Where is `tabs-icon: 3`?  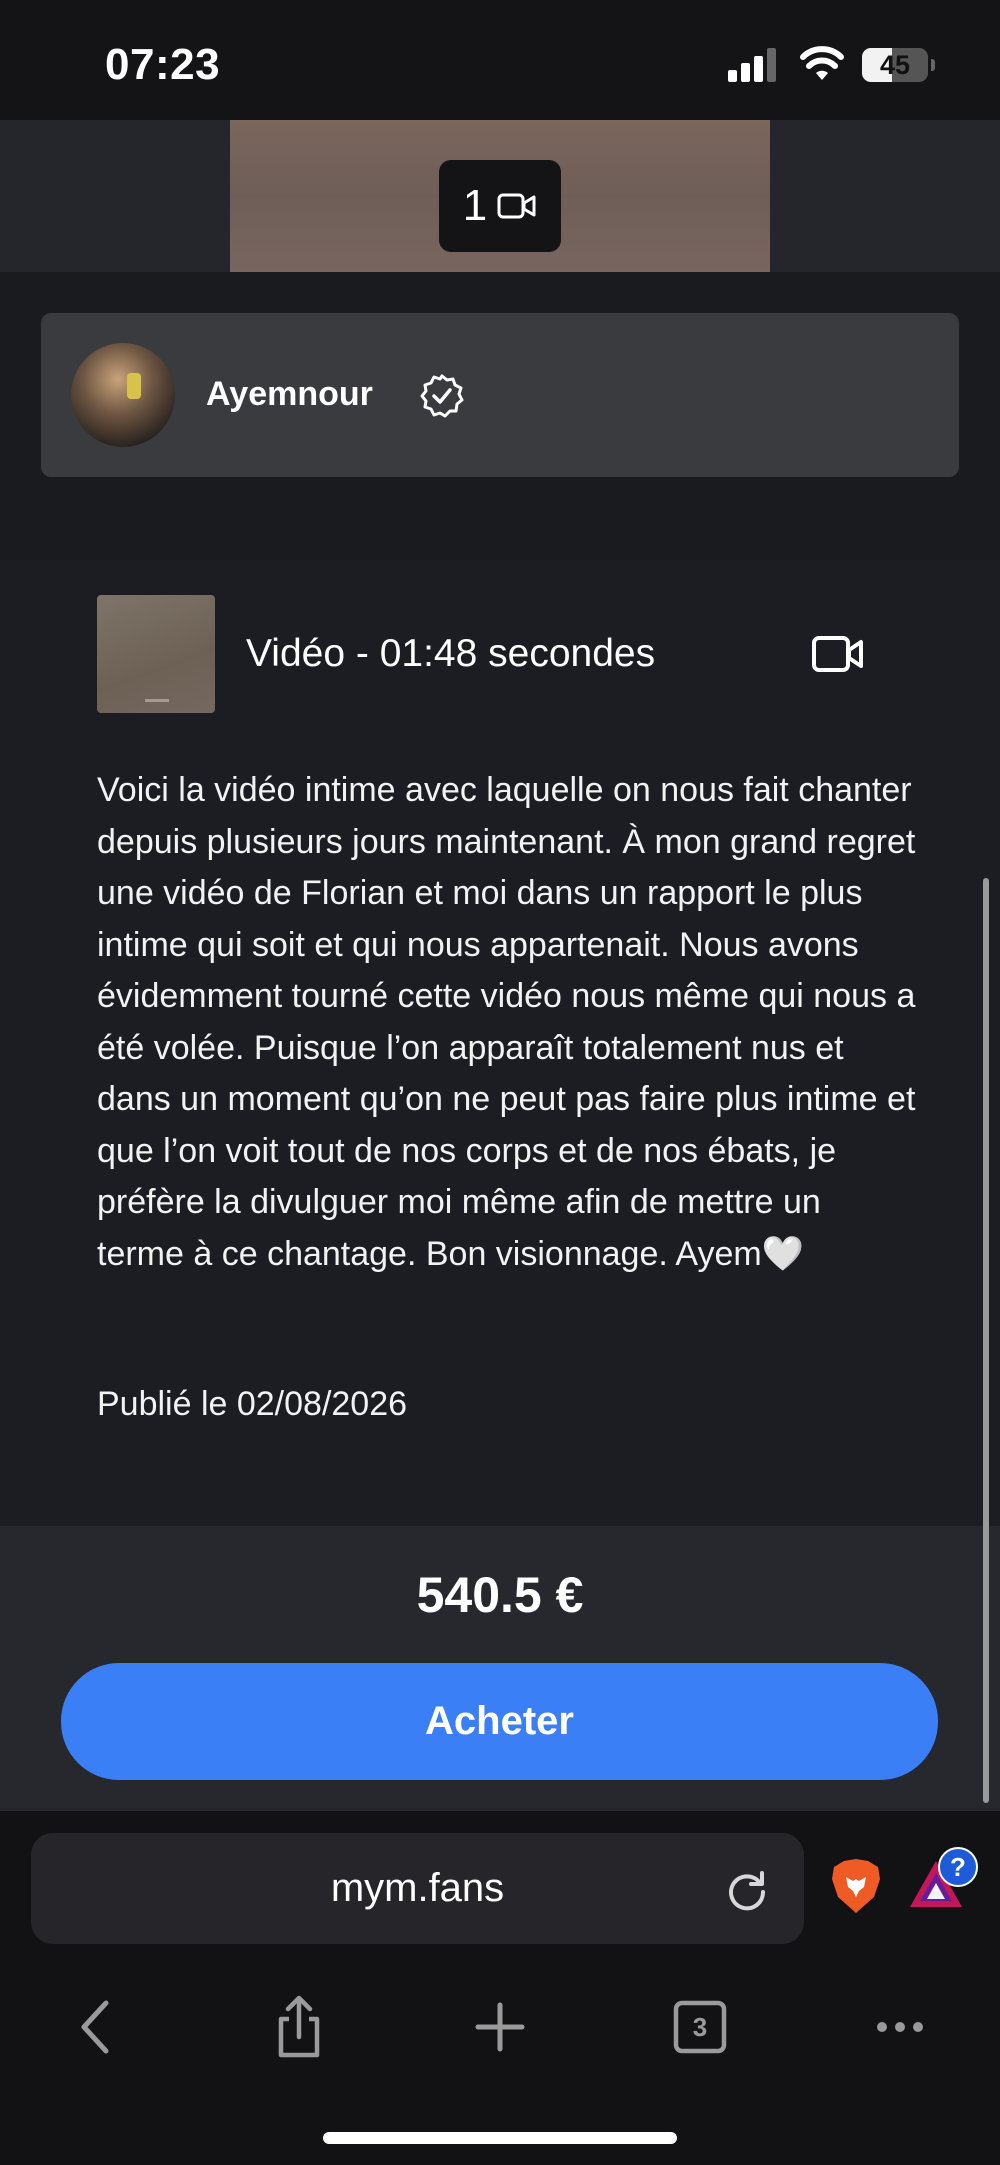
tabs-icon: 3 is located at coordinates (700, 2027).